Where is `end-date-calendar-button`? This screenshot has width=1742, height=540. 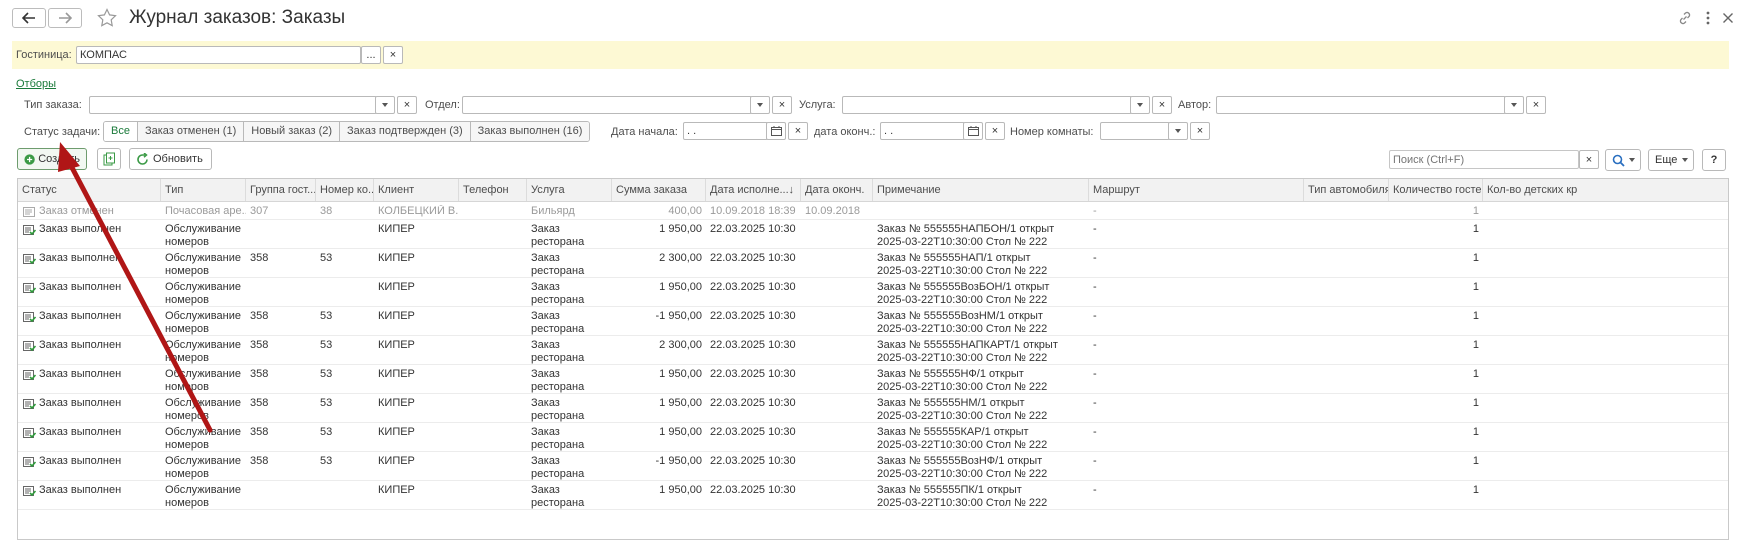 end-date-calendar-button is located at coordinates (973, 131).